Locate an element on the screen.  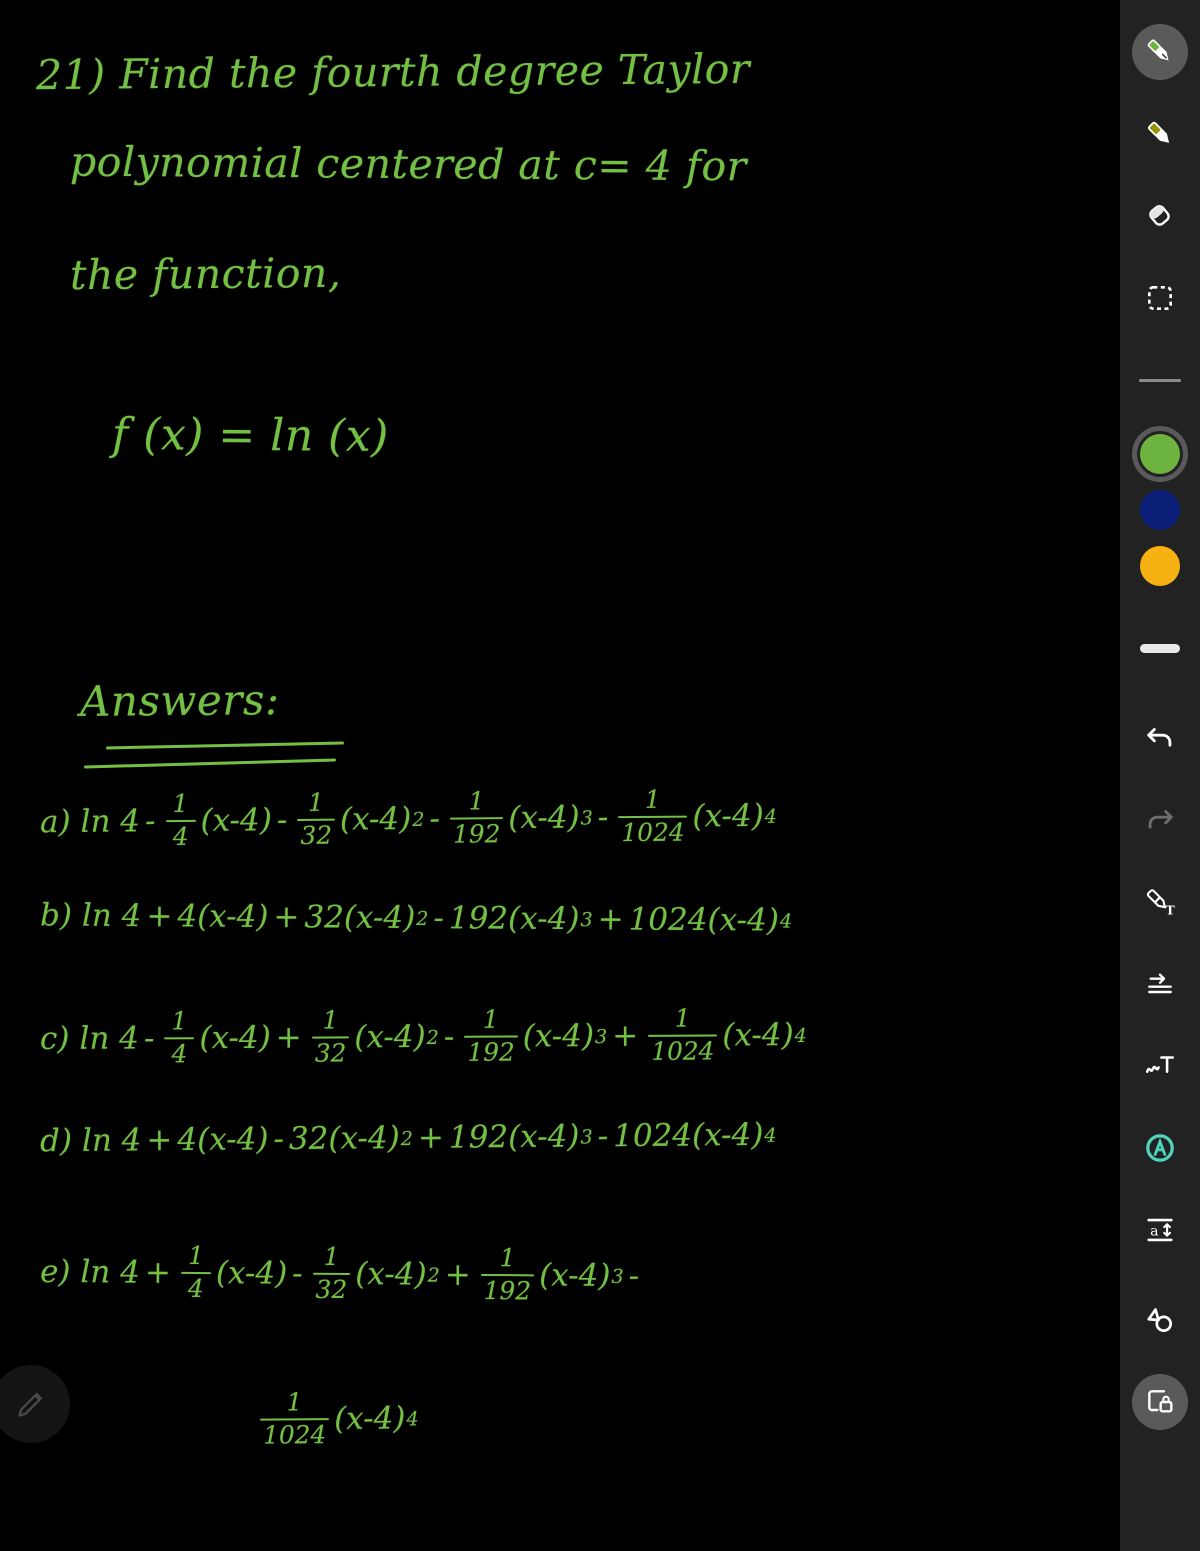
choice-d-term-4-coef: 1024 is located at coordinates (652, 1136).